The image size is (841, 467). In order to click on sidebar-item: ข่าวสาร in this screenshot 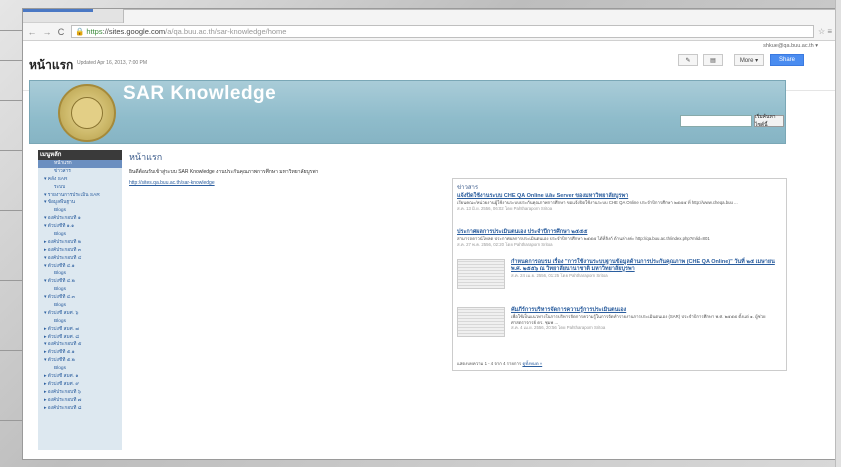, I will do `click(80, 172)`.